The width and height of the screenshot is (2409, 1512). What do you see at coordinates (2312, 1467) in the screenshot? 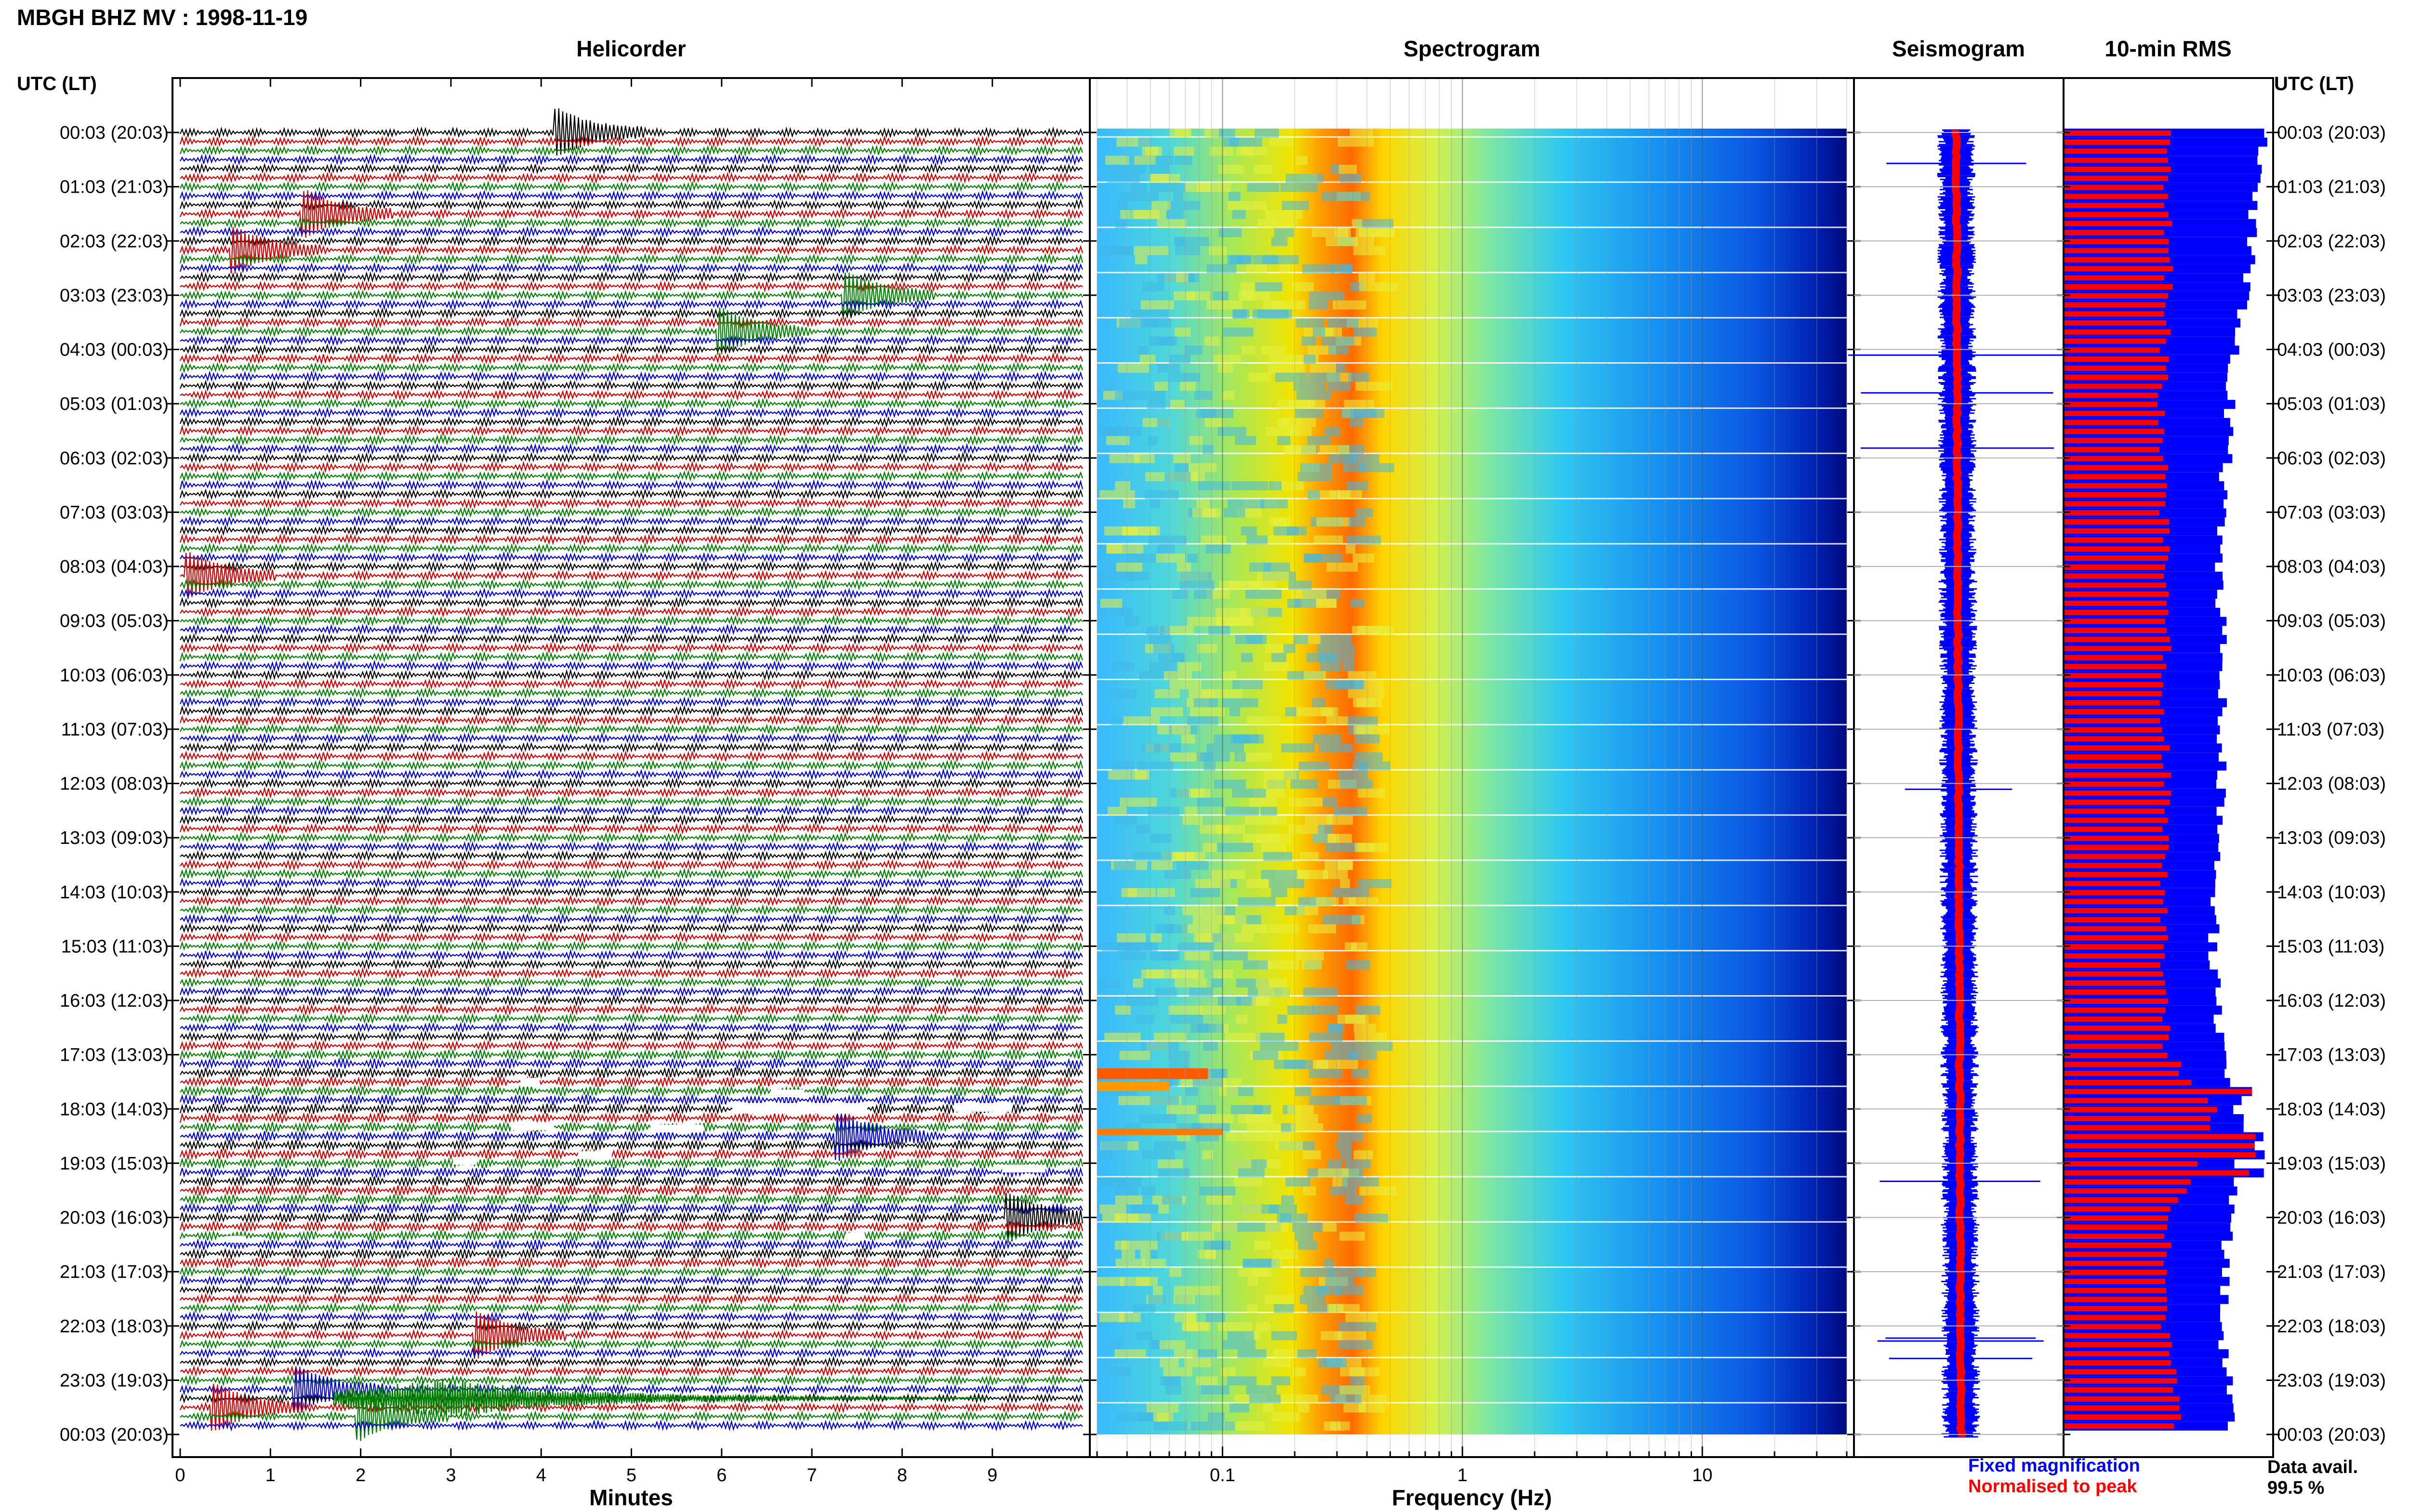
I see `data-availability-label: Data avail.` at bounding box center [2312, 1467].